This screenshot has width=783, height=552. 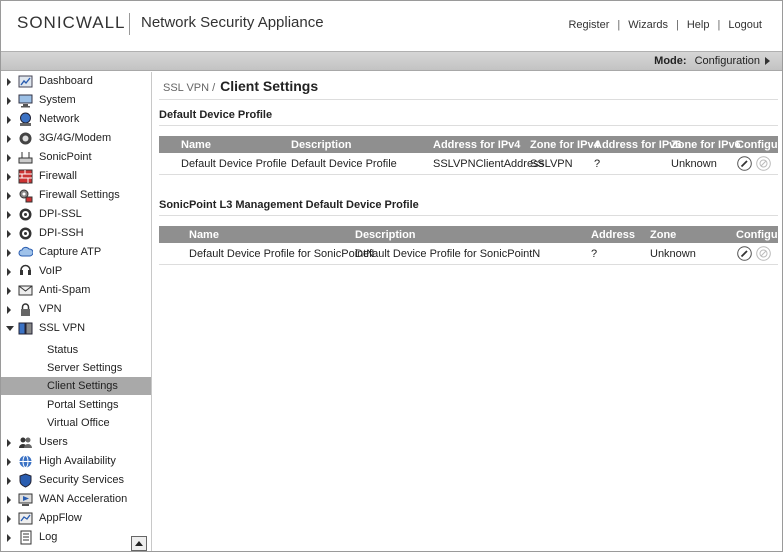 I want to click on column-header: Address, so click(x=613, y=235).